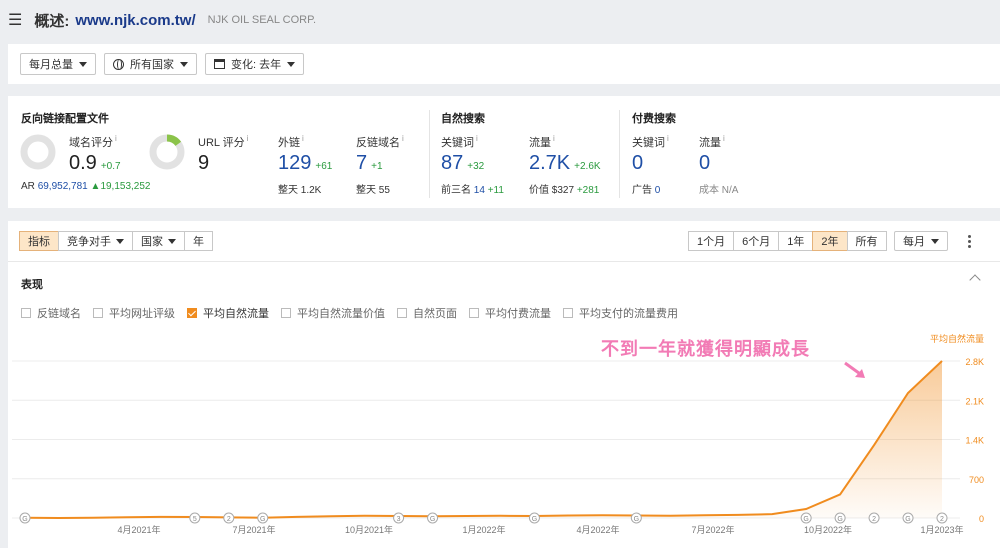 Image resolution: width=1000 pixels, height=548 pixels. Describe the element at coordinates (974, 362) in the screenshot. I see `y-tick-label: 2.8K` at that location.